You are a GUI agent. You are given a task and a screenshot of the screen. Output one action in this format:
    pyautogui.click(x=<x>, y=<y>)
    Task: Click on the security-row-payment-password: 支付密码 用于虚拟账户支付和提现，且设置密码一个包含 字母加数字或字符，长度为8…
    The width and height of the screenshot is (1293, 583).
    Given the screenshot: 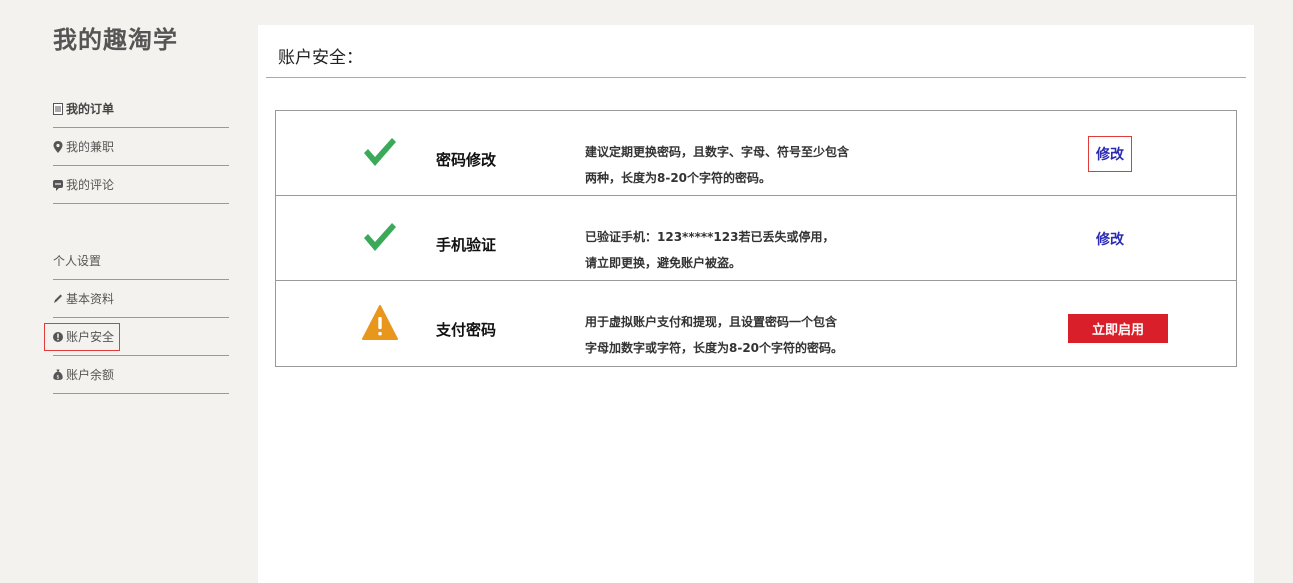 What is the action you would take?
    pyautogui.click(x=756, y=323)
    